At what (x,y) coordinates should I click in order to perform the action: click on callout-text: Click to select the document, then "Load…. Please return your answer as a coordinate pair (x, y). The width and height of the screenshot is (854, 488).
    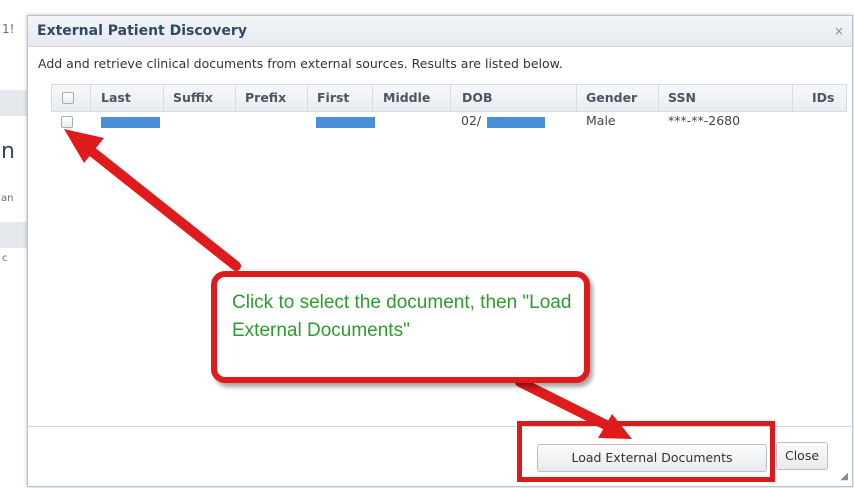
    Looking at the image, I should click on (402, 316).